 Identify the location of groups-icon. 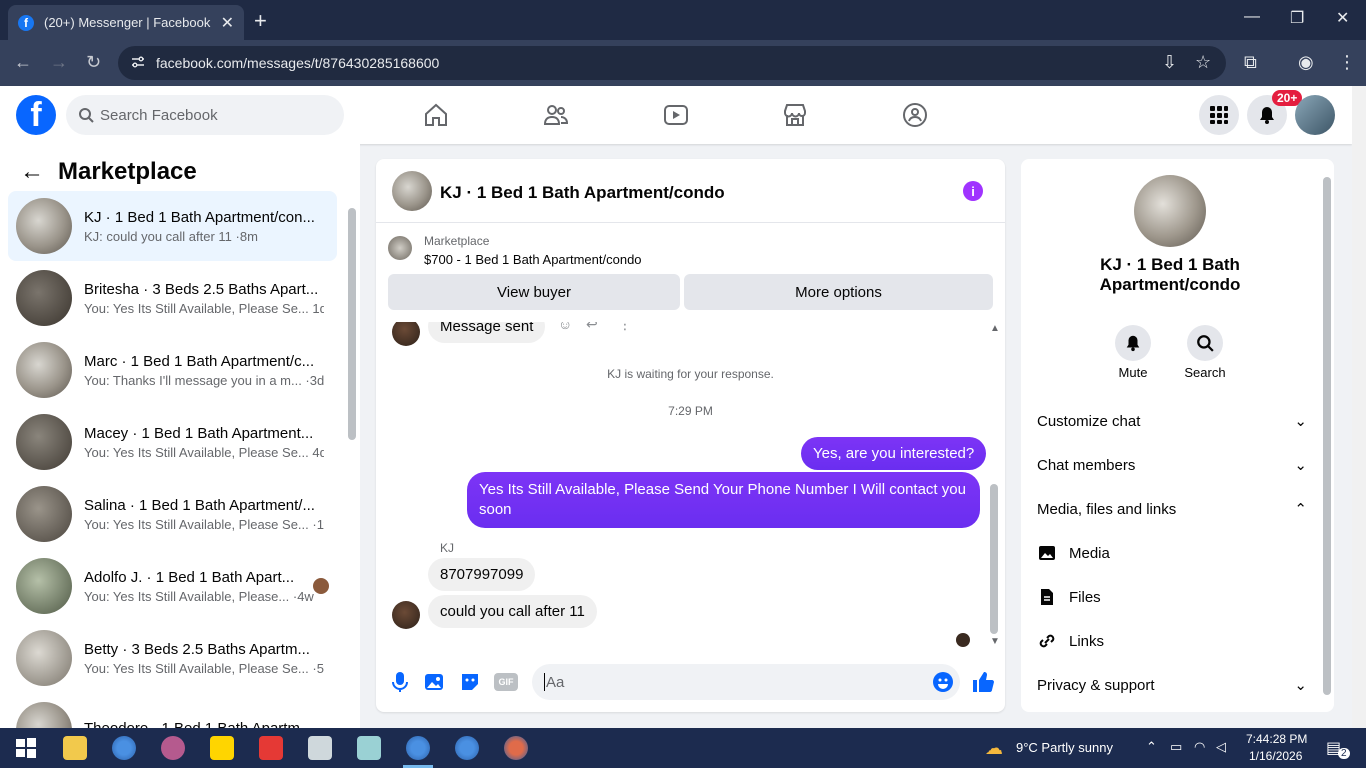
(915, 115).